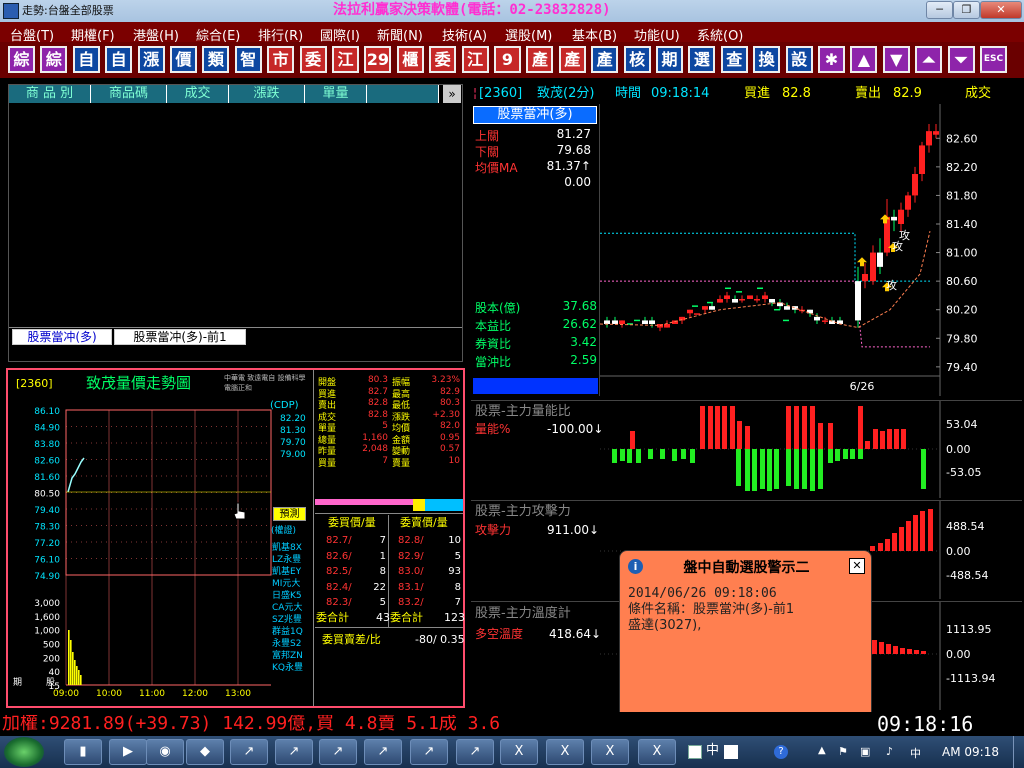 This screenshot has width=1024, height=768. What do you see at coordinates (962, 224) in the screenshot?
I see `main-price-tick: 81.40` at bounding box center [962, 224].